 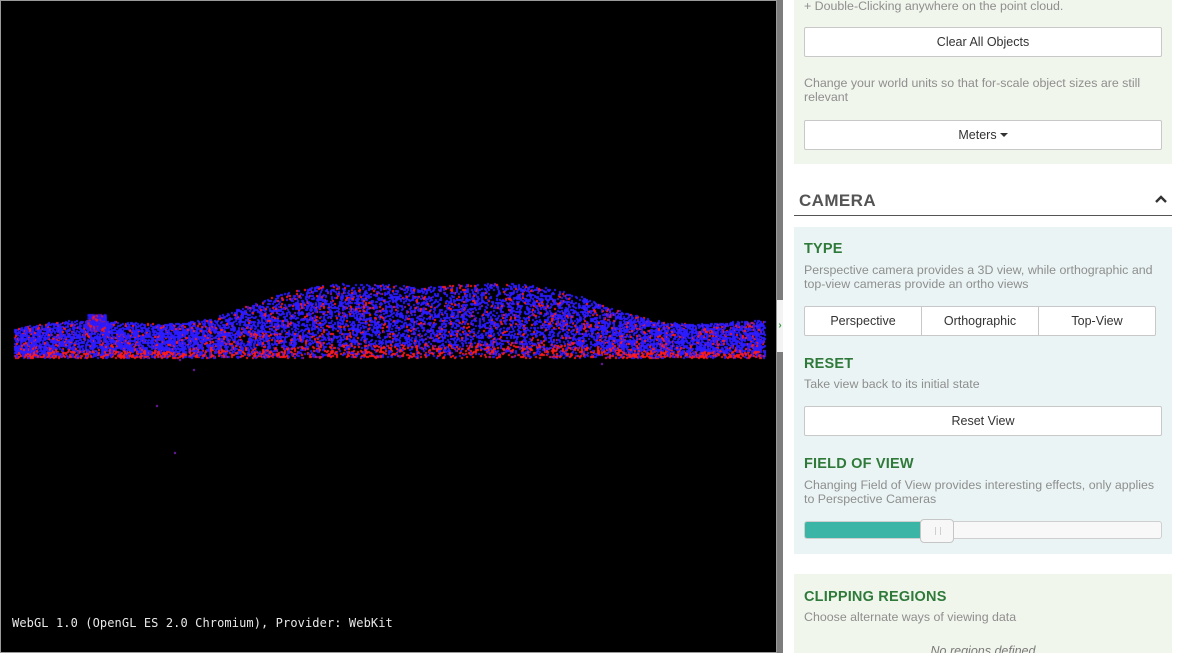 I want to click on clipping-heading: CLIPPING REGIONS, so click(x=875, y=597).